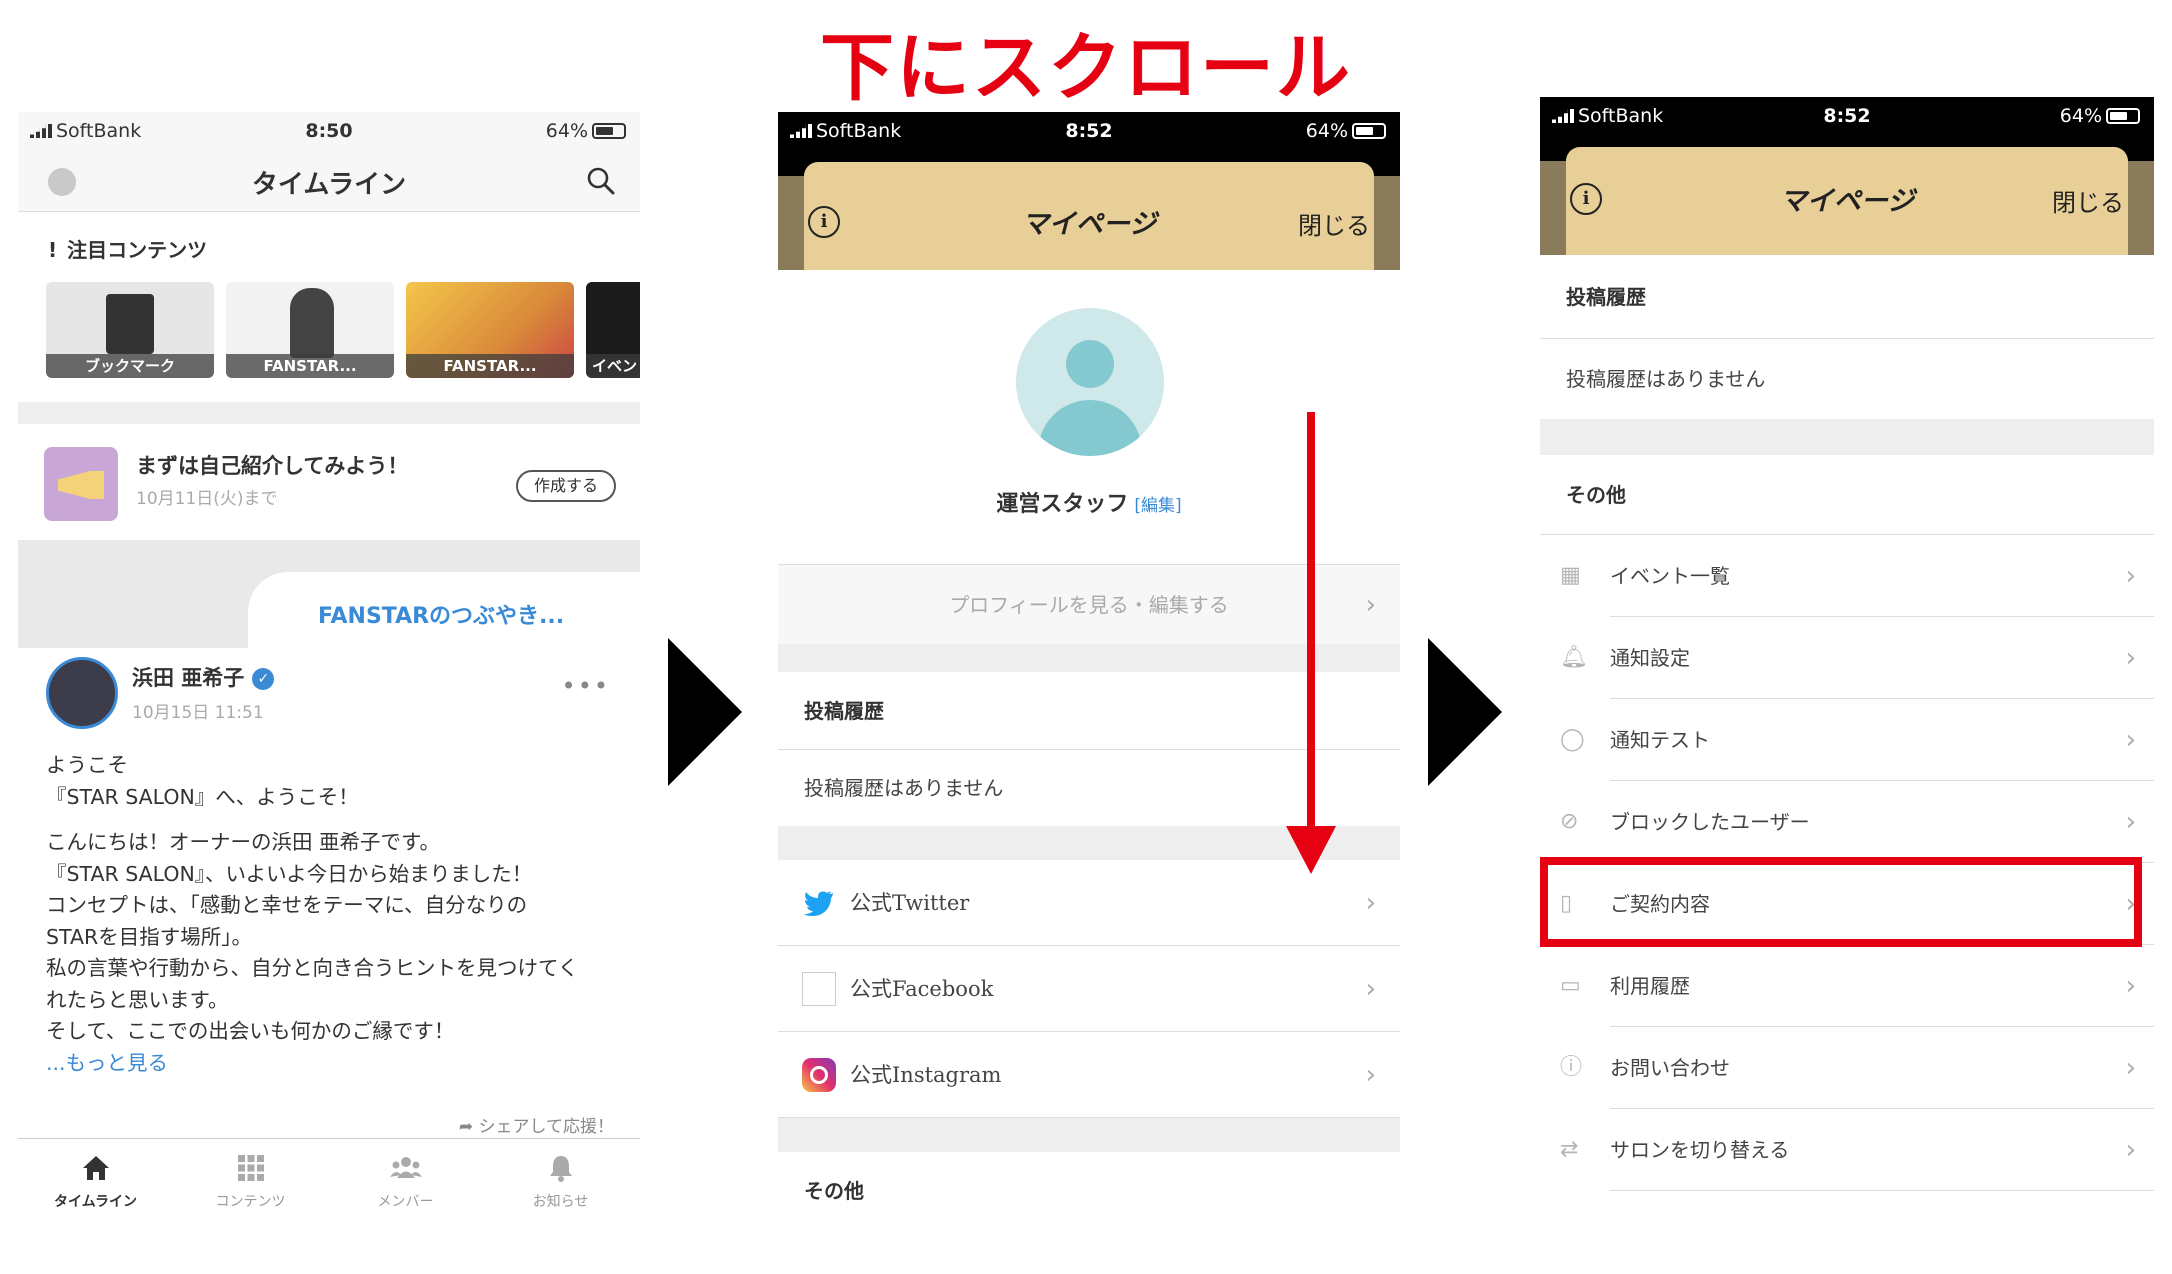 The image size is (2172, 1274). Describe the element at coordinates (560, 1184) in the screenshot. I see `nav-notifications: お知らせ` at that location.